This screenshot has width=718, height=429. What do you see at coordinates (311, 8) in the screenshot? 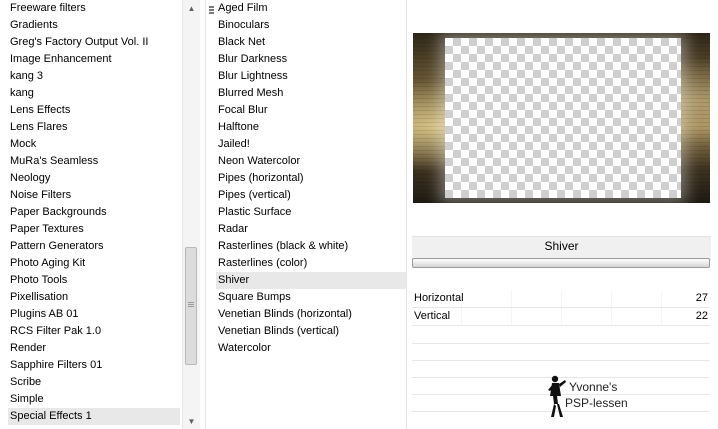
I see `list-item: Aged Film` at bounding box center [311, 8].